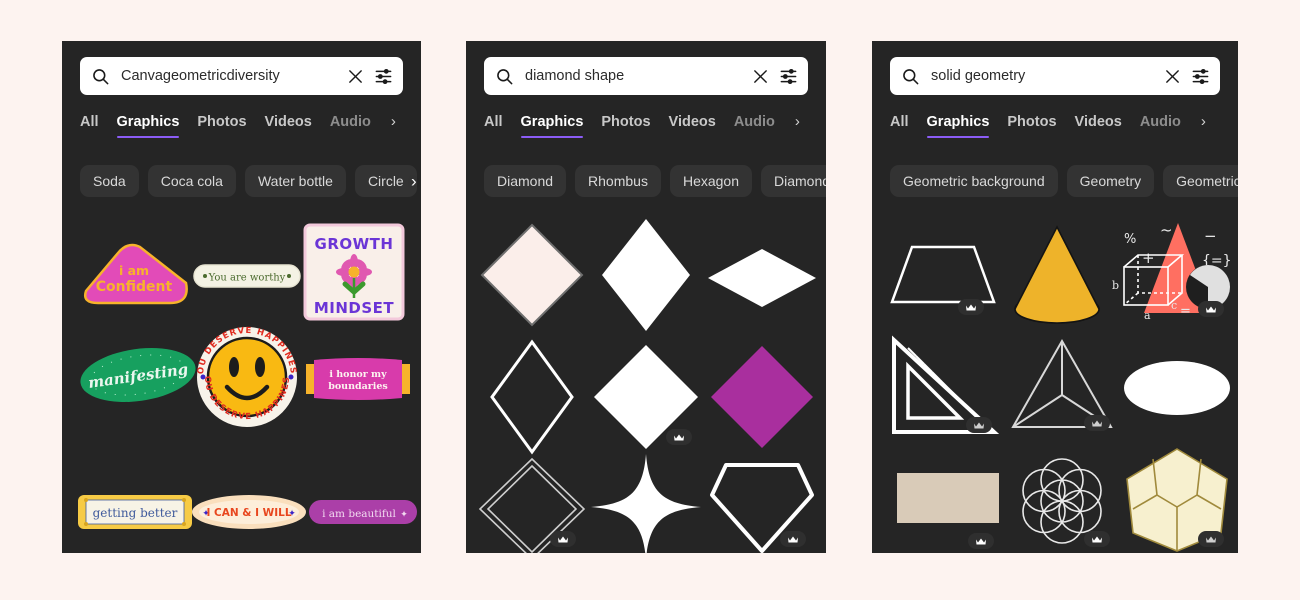  I want to click on suggestion-chips: Soda Coca cola Water bottle Circle ›, so click(250, 181).